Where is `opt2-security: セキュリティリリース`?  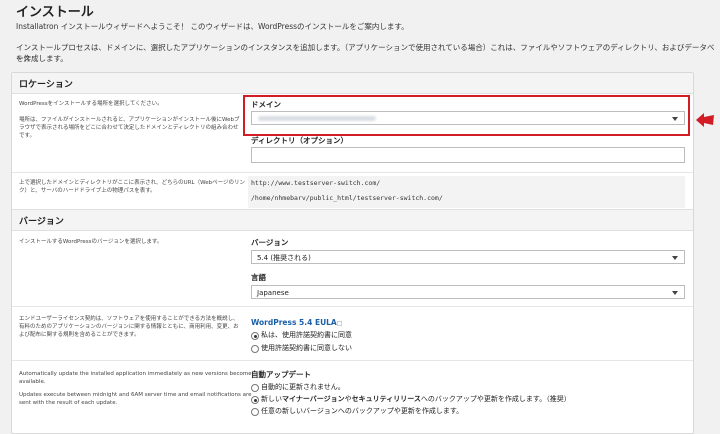 opt2-security: セキュリティリリース is located at coordinates (386, 399).